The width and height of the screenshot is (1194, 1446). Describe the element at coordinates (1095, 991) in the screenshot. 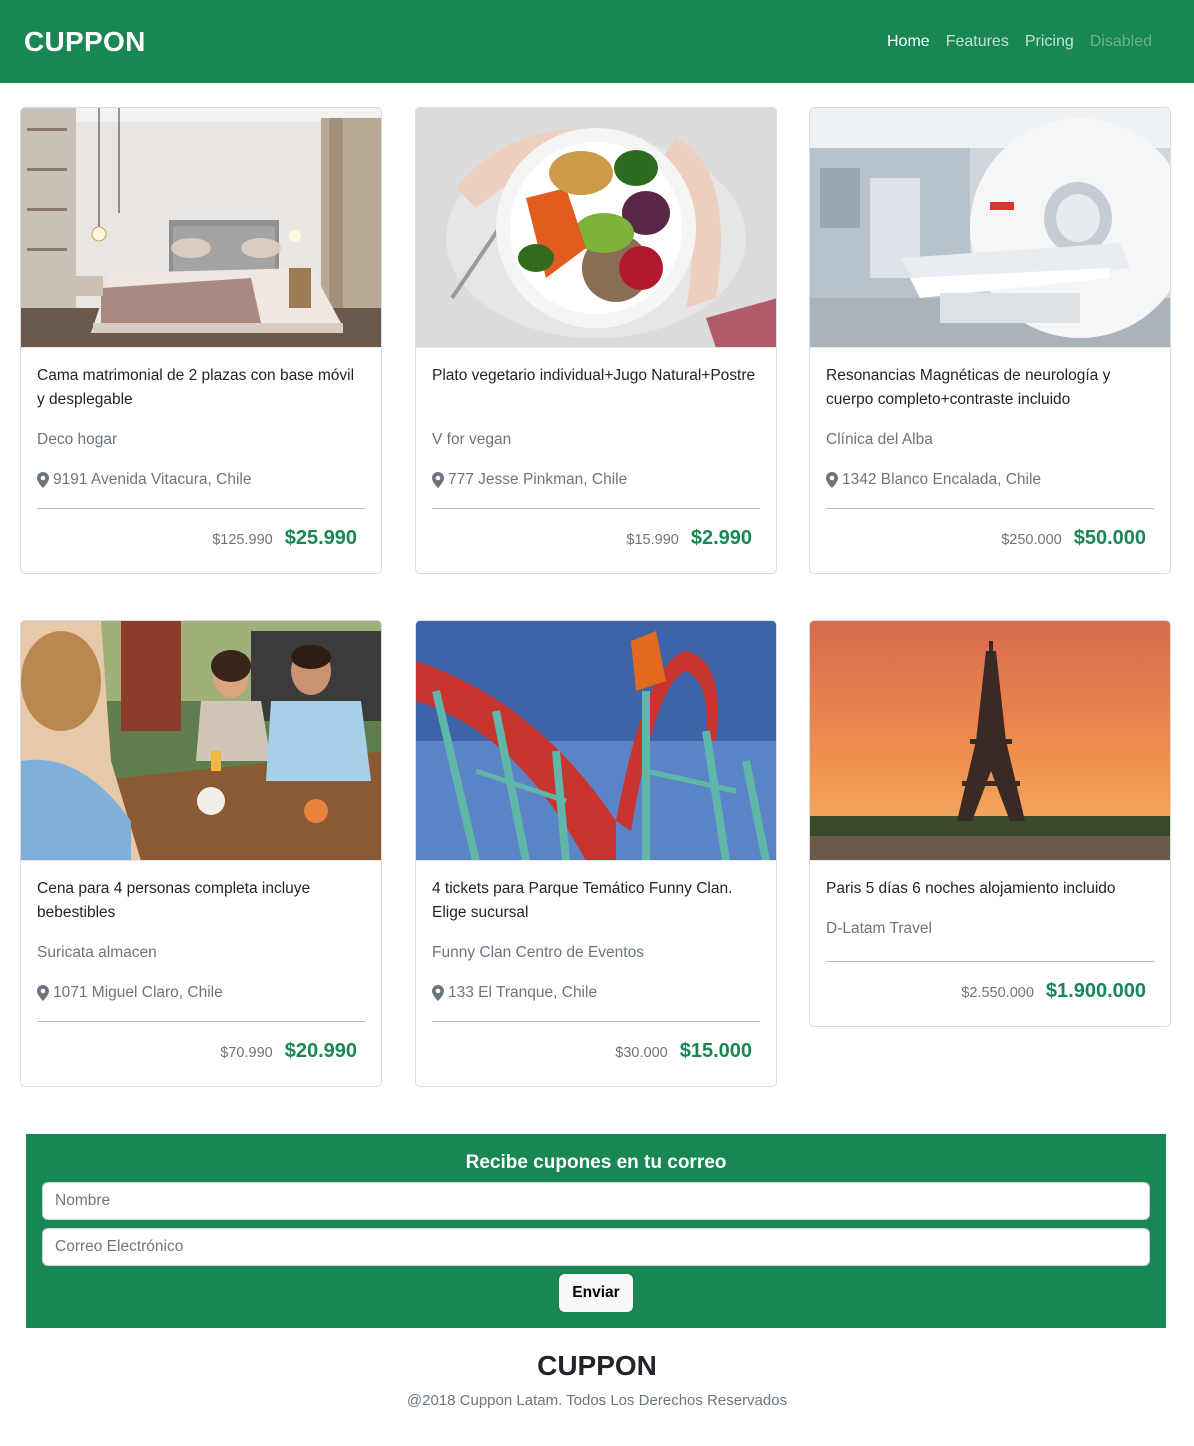

I see `deal-price: $1.900.000` at that location.